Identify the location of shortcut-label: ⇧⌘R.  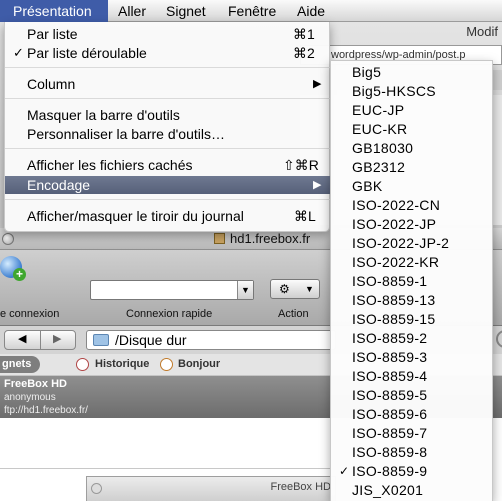
(301, 165).